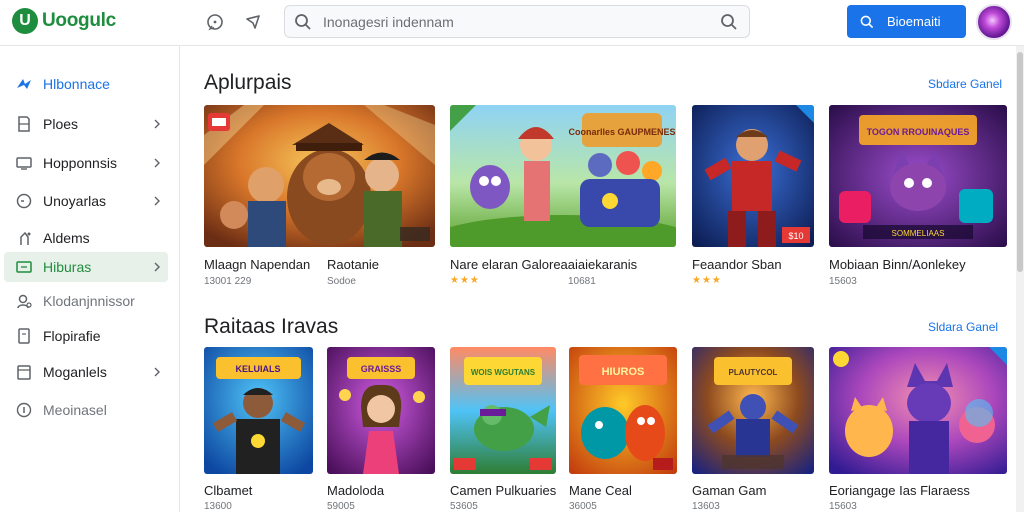 This screenshot has width=1024, height=512. What do you see at coordinates (24, 372) in the screenshot?
I see `calendar-icon` at bounding box center [24, 372].